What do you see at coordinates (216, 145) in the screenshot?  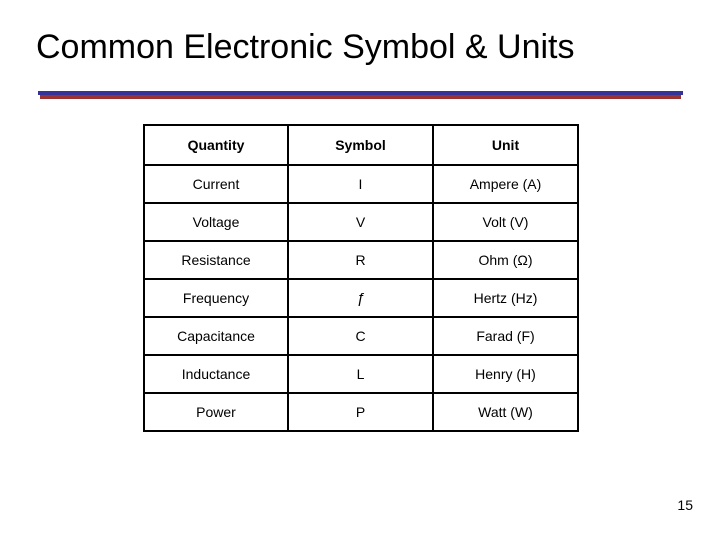 I see `column-header-quantity: Quantity` at bounding box center [216, 145].